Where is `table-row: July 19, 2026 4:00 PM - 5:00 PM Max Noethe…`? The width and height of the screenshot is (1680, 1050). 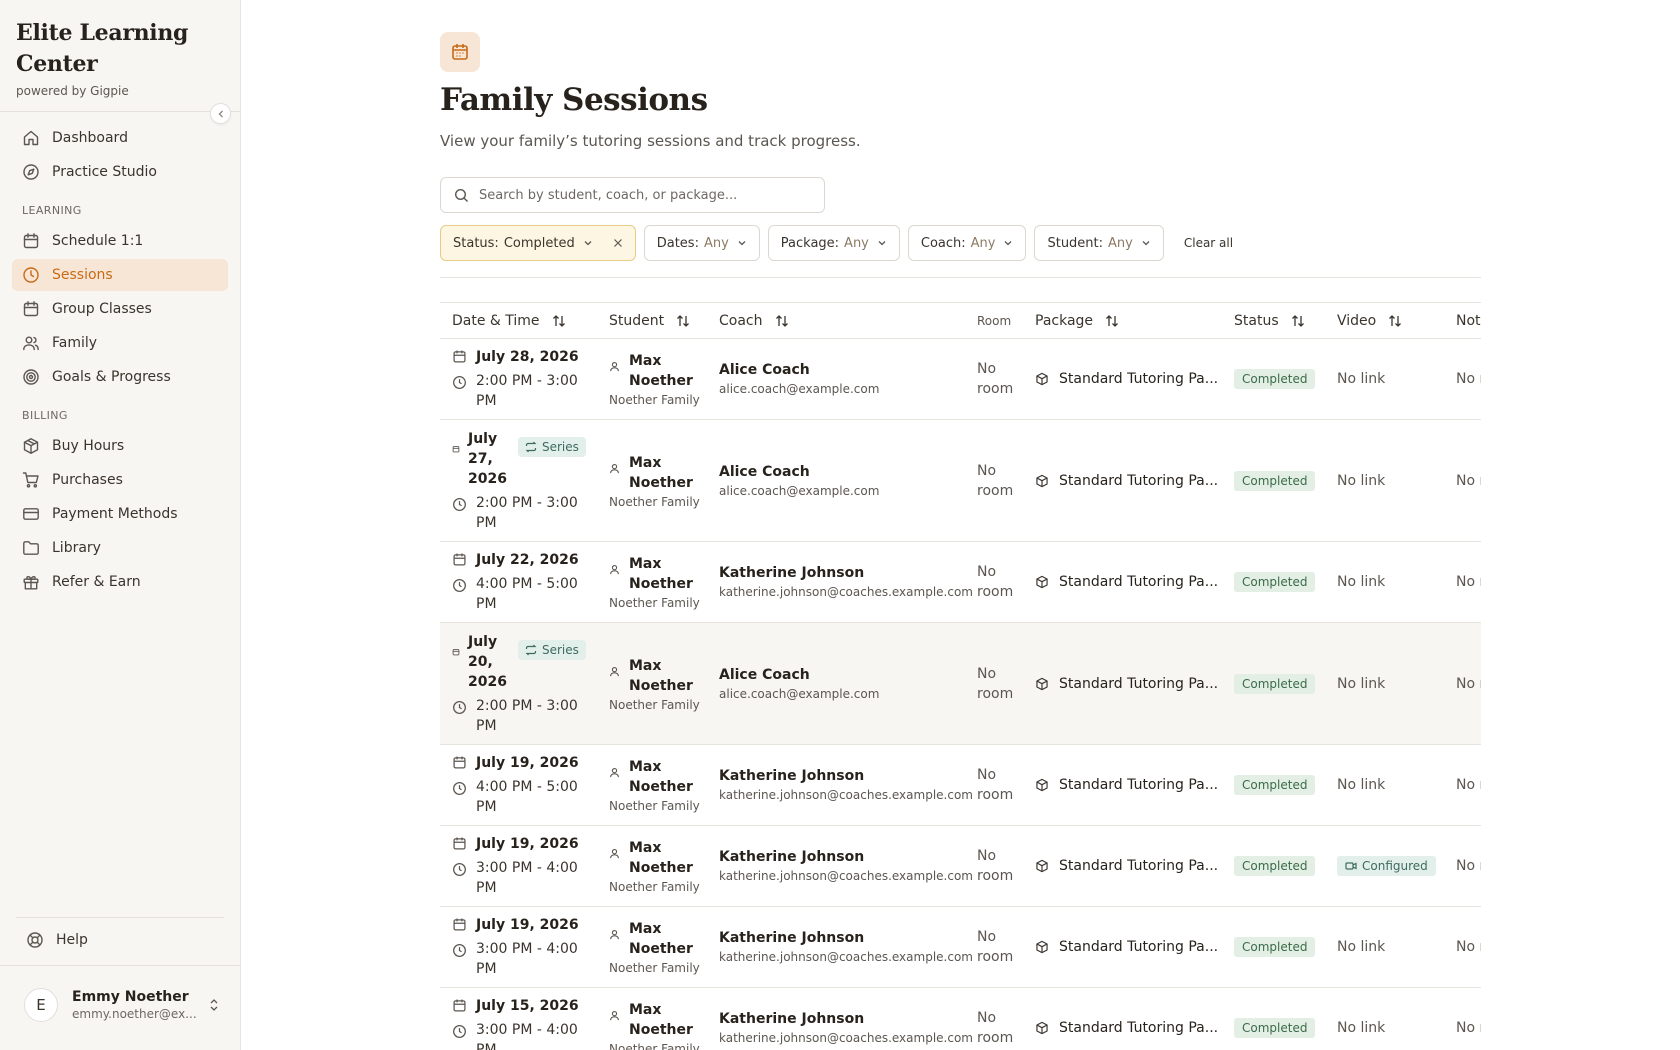 table-row: July 19, 2026 4:00 PM - 5:00 PM Max Noethe… is located at coordinates (960, 785).